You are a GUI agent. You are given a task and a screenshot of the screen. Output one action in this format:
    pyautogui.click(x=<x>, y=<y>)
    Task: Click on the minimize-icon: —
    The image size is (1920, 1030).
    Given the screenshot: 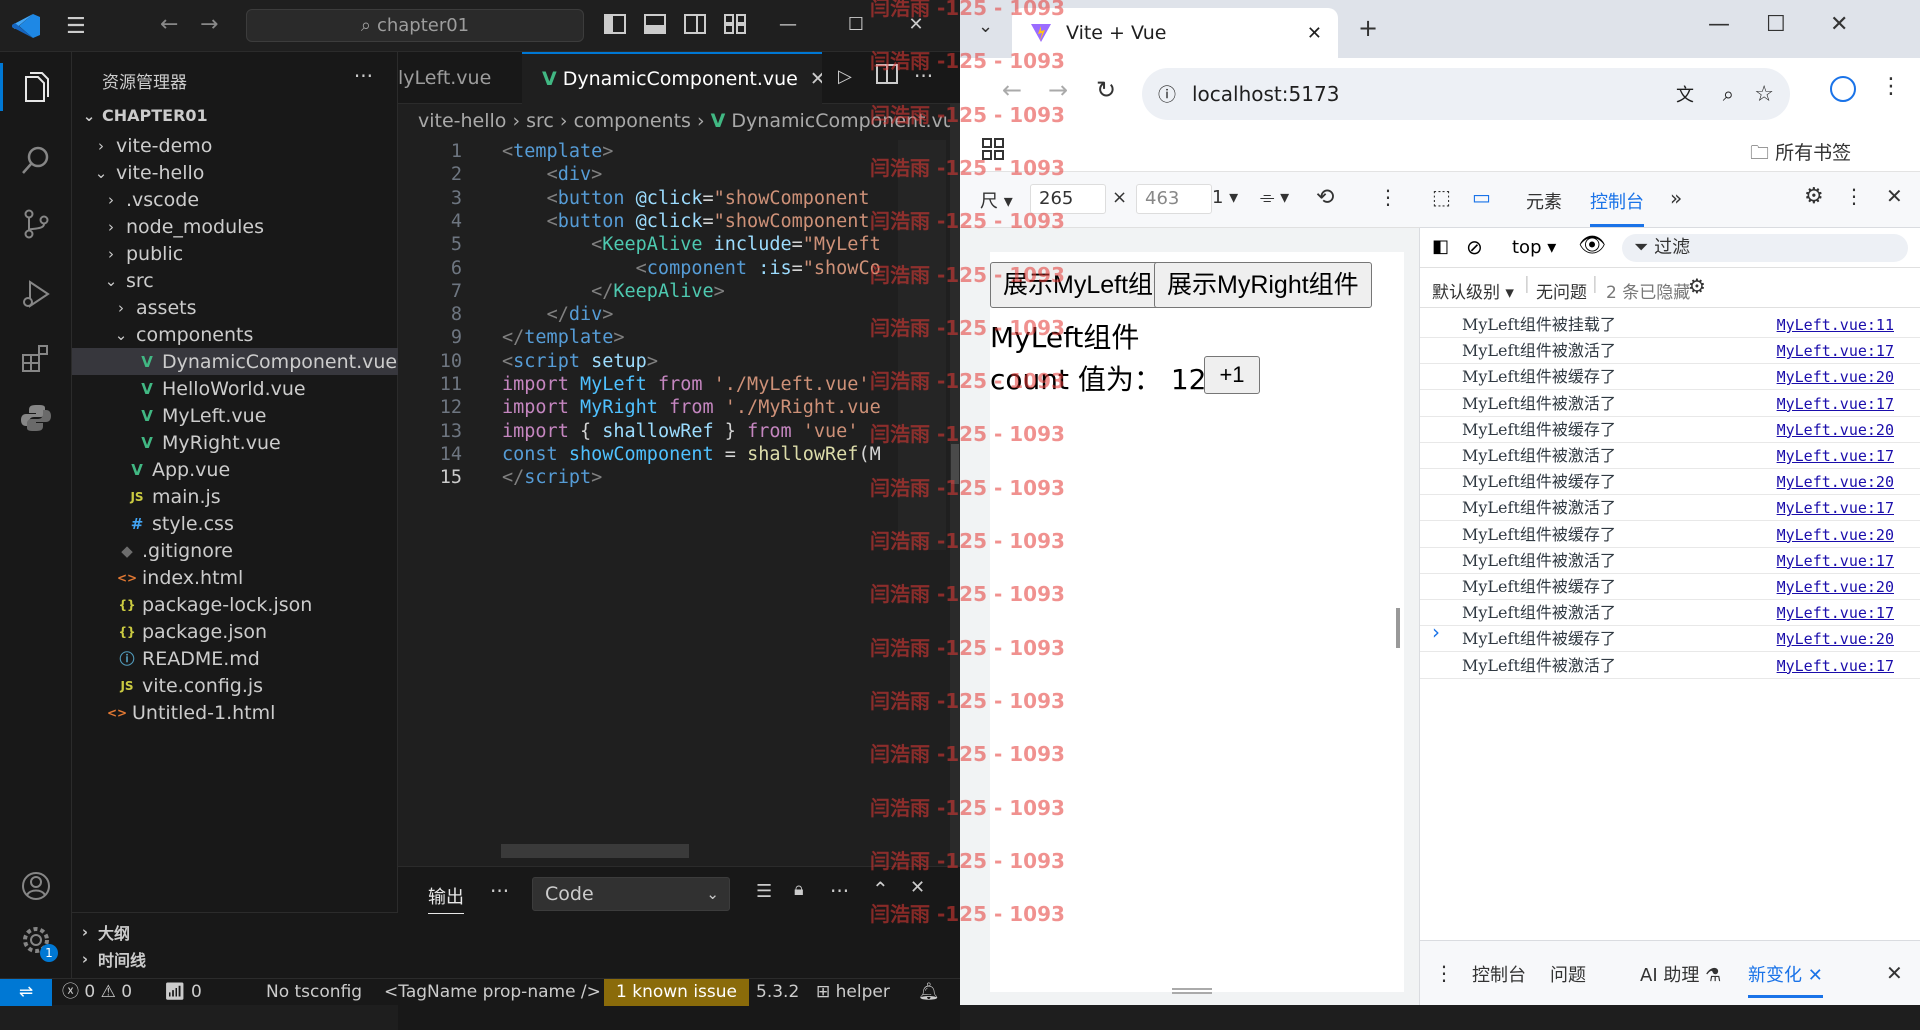 What is the action you would take?
    pyautogui.click(x=1719, y=24)
    